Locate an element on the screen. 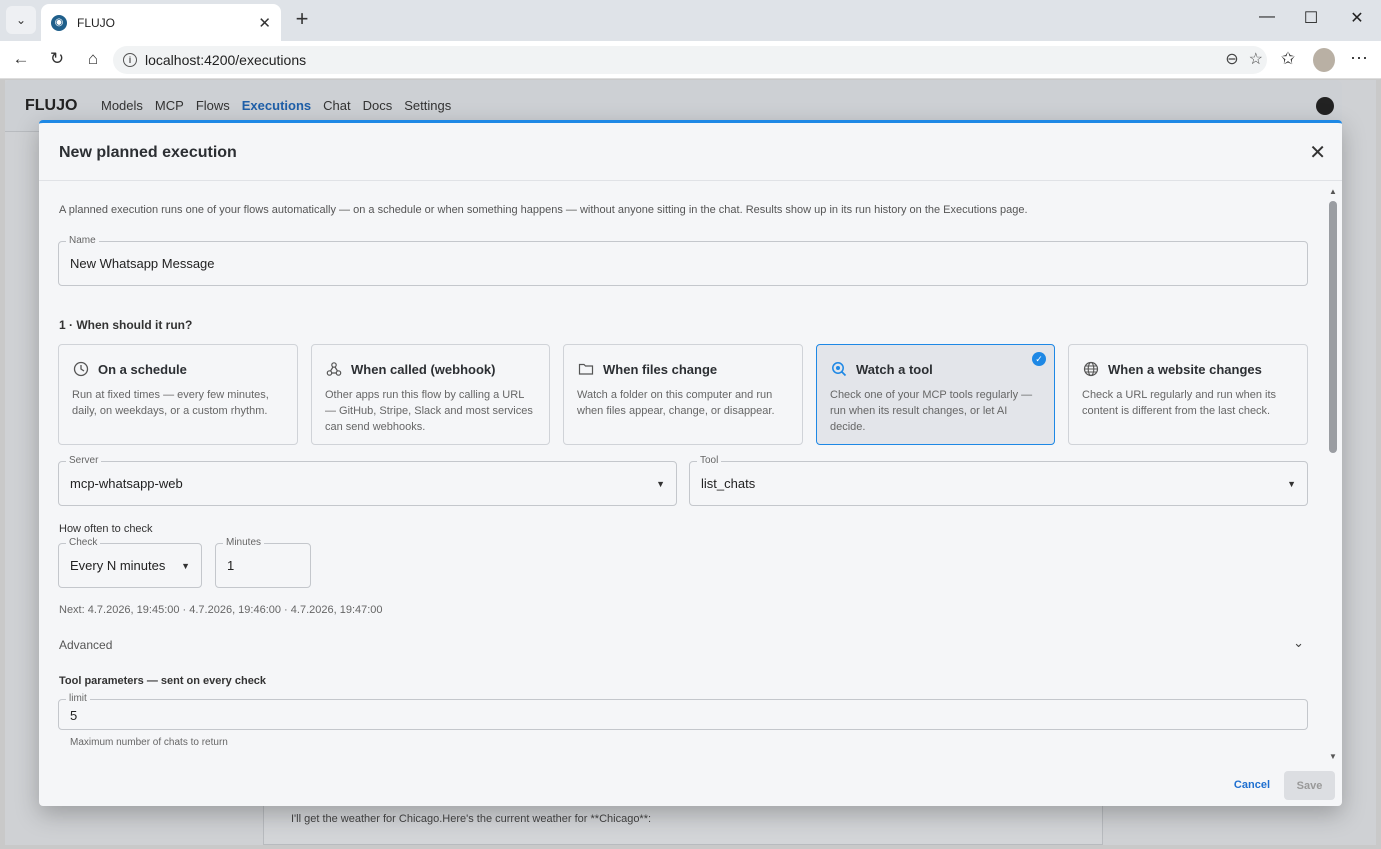 This screenshot has height=849, width=1381. bookmark-star-icon: ☆ is located at coordinates (1256, 59).